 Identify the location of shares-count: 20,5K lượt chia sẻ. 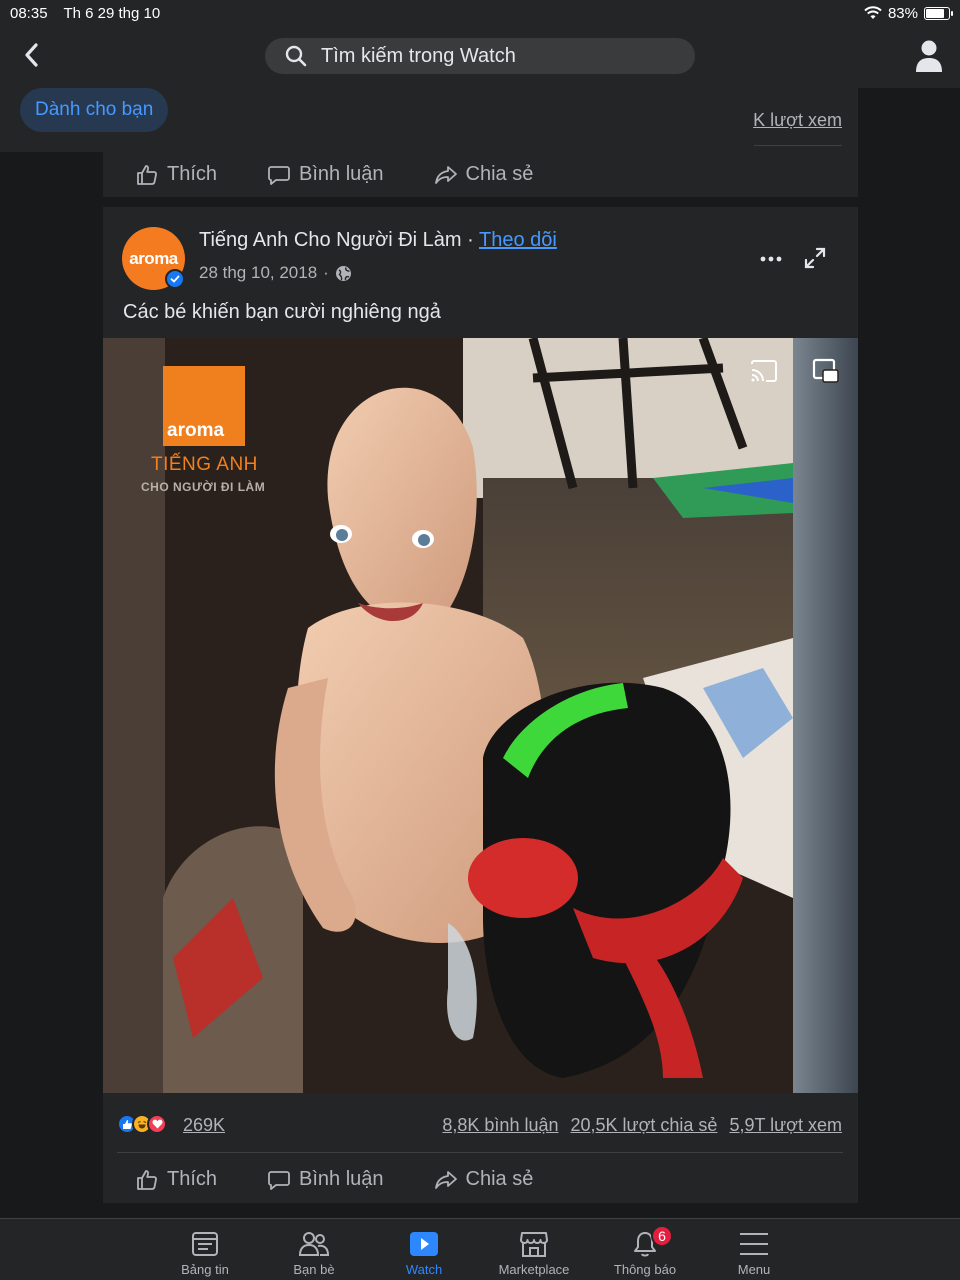
(644, 1125).